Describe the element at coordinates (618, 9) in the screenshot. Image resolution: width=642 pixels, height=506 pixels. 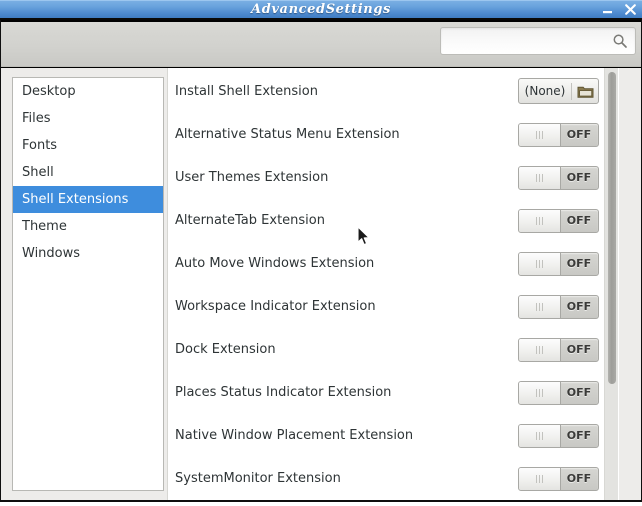
I see `window-controls` at that location.